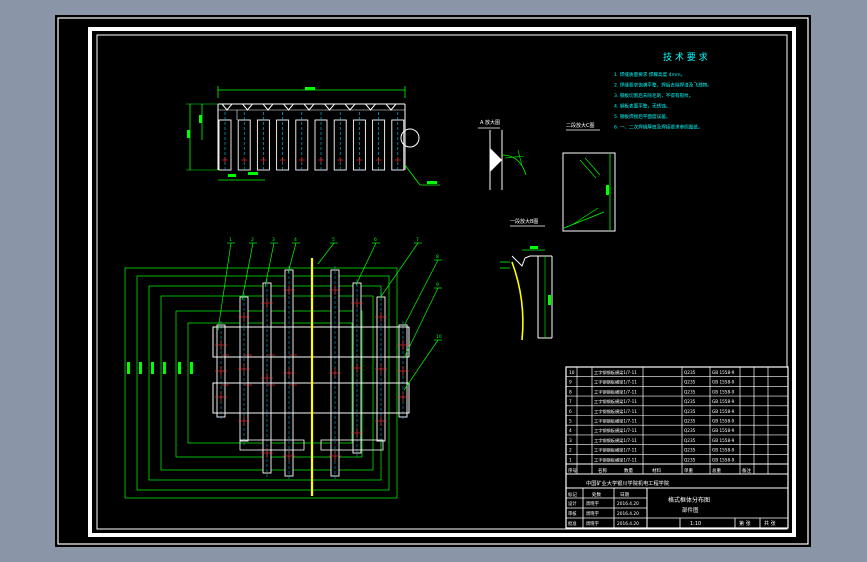 The image size is (867, 562). I want to click on sheet-total: 共 张, so click(770, 523).